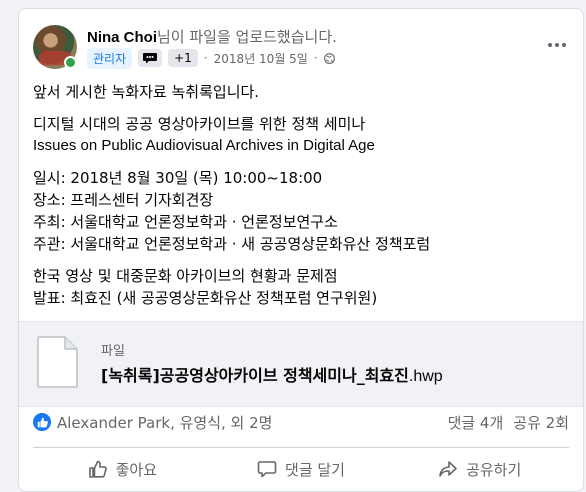 This screenshot has height=492, width=586. Describe the element at coordinates (301, 447) in the screenshot. I see `divider` at that location.